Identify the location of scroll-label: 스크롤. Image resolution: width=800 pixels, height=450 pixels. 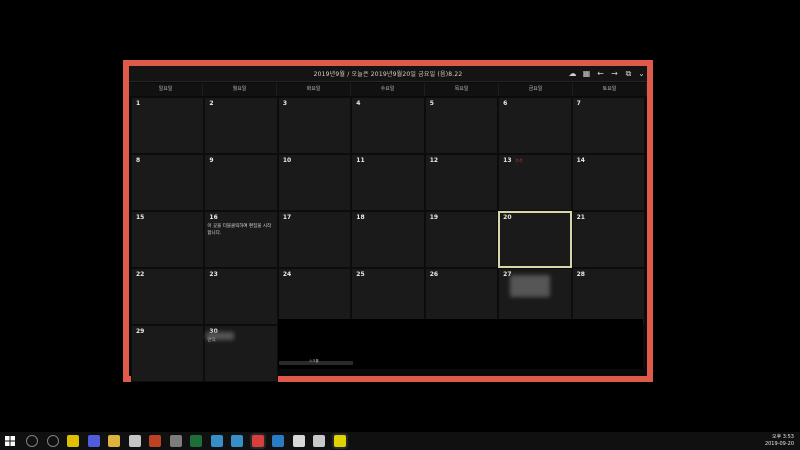
(314, 361).